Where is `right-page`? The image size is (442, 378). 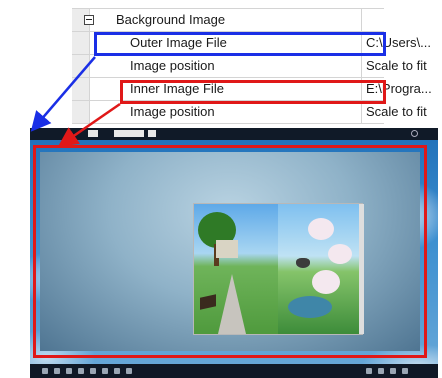
right-page is located at coordinates (320, 269).